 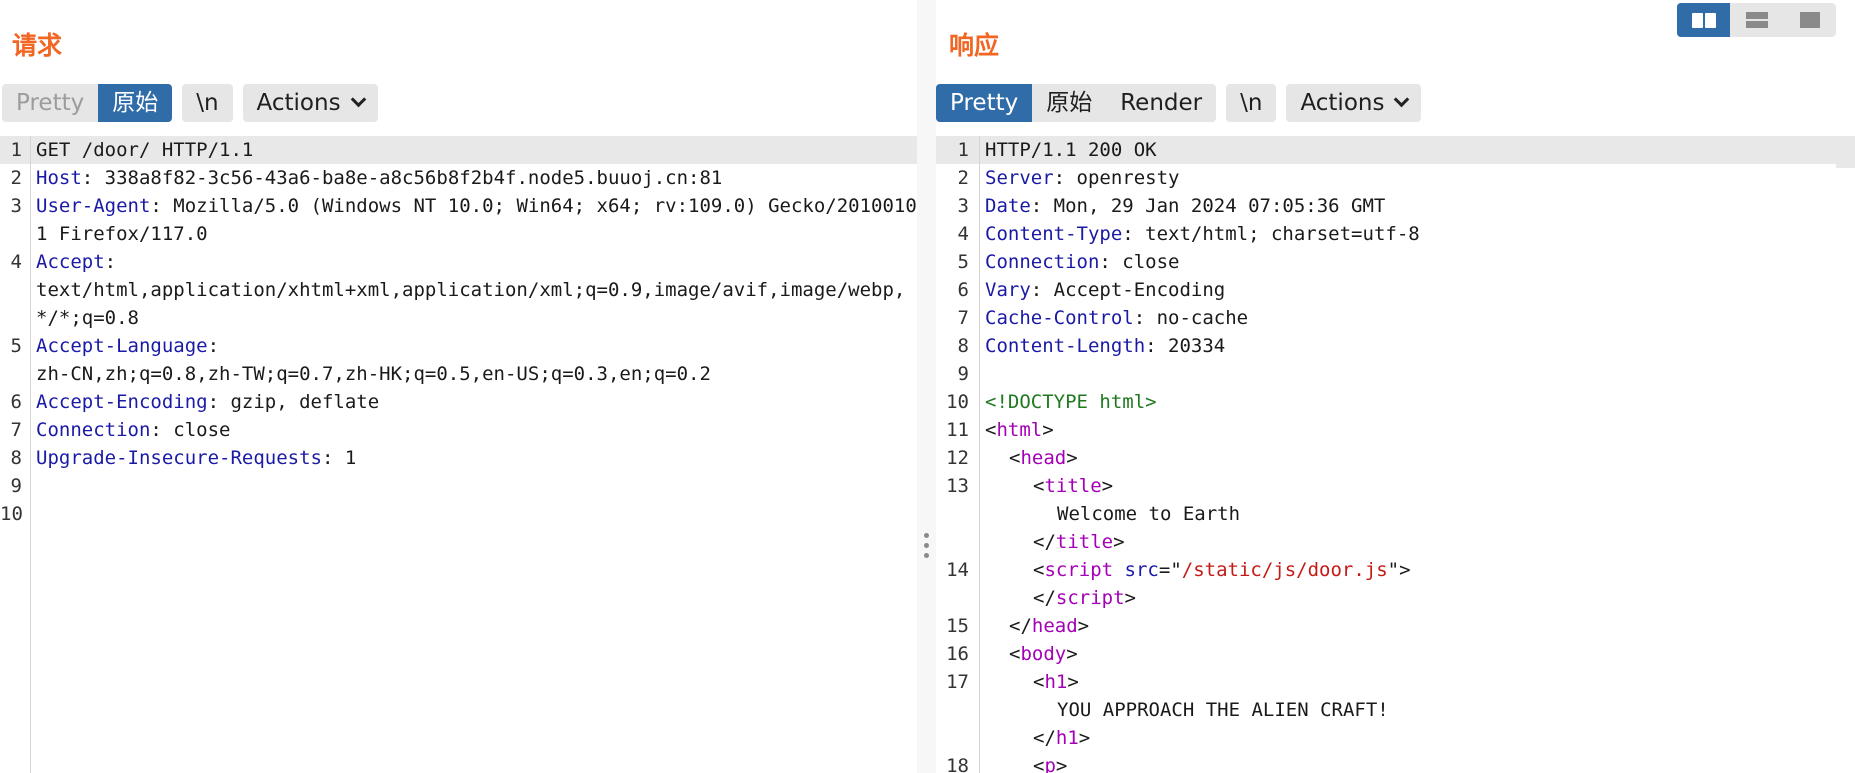 I want to click on code-text: Date: Mon, 29 Jan 2024 07:05:36 GMT, so click(x=1185, y=206).